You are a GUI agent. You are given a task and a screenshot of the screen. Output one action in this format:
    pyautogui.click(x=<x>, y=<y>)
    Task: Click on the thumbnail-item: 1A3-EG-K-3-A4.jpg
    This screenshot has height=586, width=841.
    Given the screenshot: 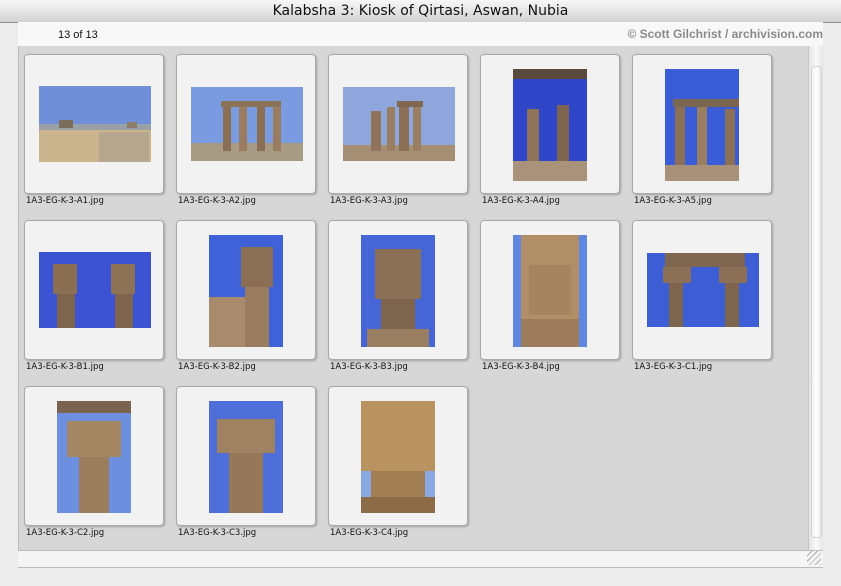 What is the action you would take?
    pyautogui.click(x=555, y=134)
    